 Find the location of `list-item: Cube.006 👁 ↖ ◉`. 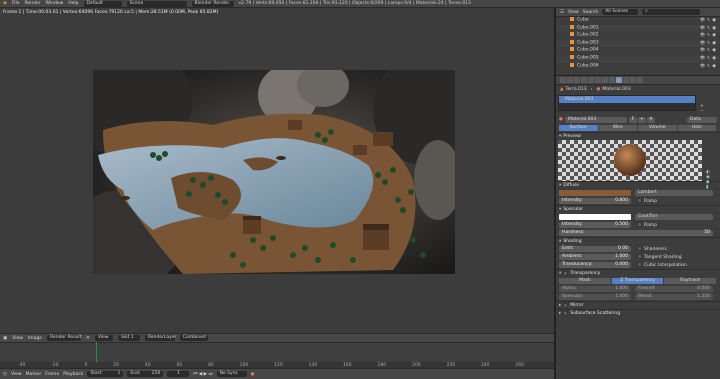

list-item: Cube.006 👁 ↖ ◉ is located at coordinates (638, 66).